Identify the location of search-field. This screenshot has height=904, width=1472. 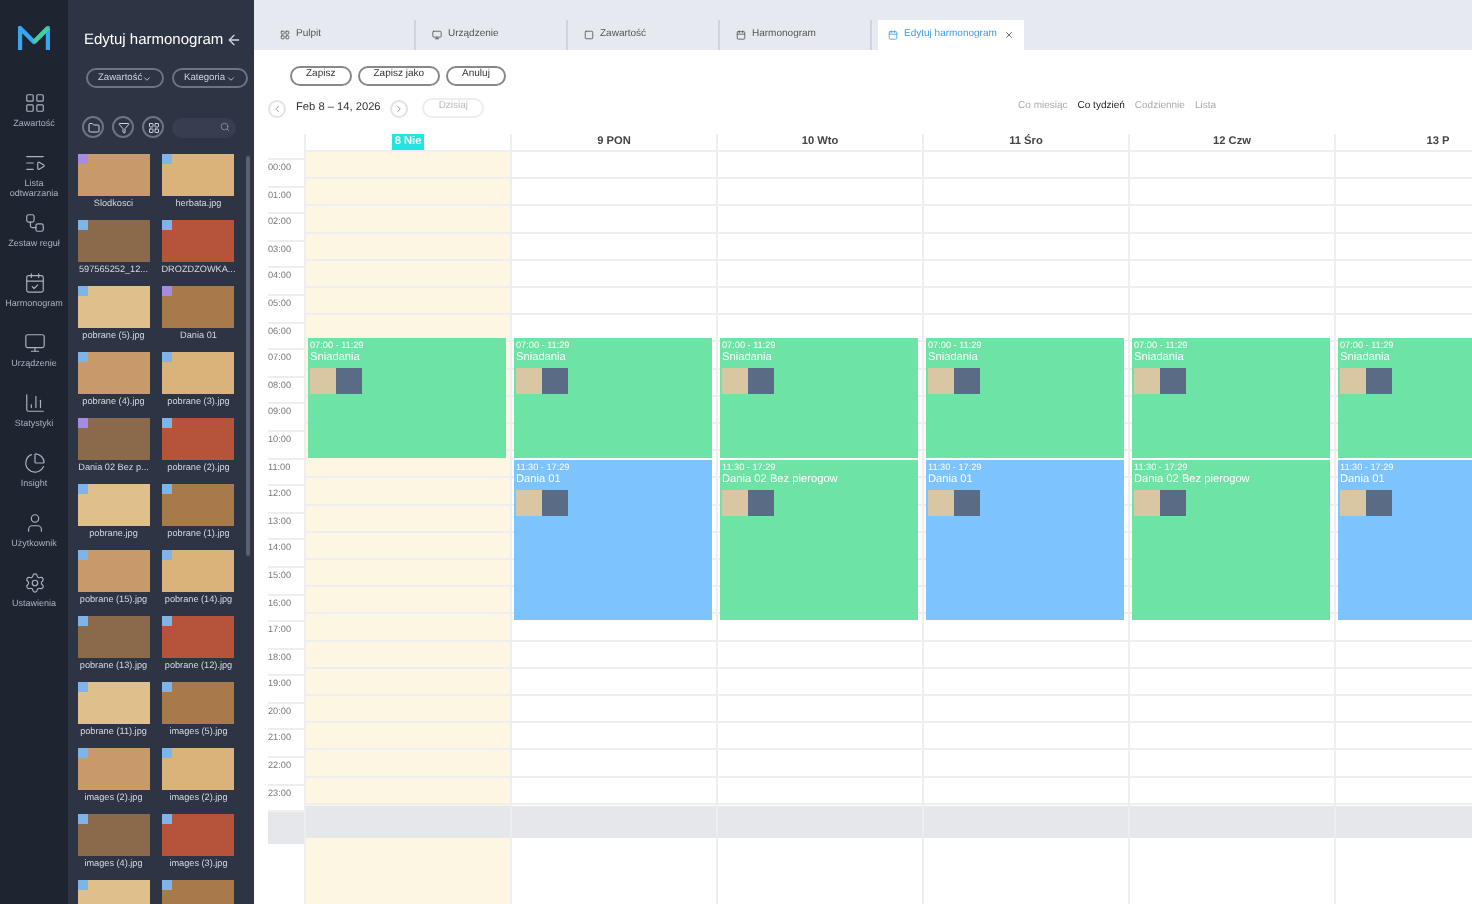
(204, 127).